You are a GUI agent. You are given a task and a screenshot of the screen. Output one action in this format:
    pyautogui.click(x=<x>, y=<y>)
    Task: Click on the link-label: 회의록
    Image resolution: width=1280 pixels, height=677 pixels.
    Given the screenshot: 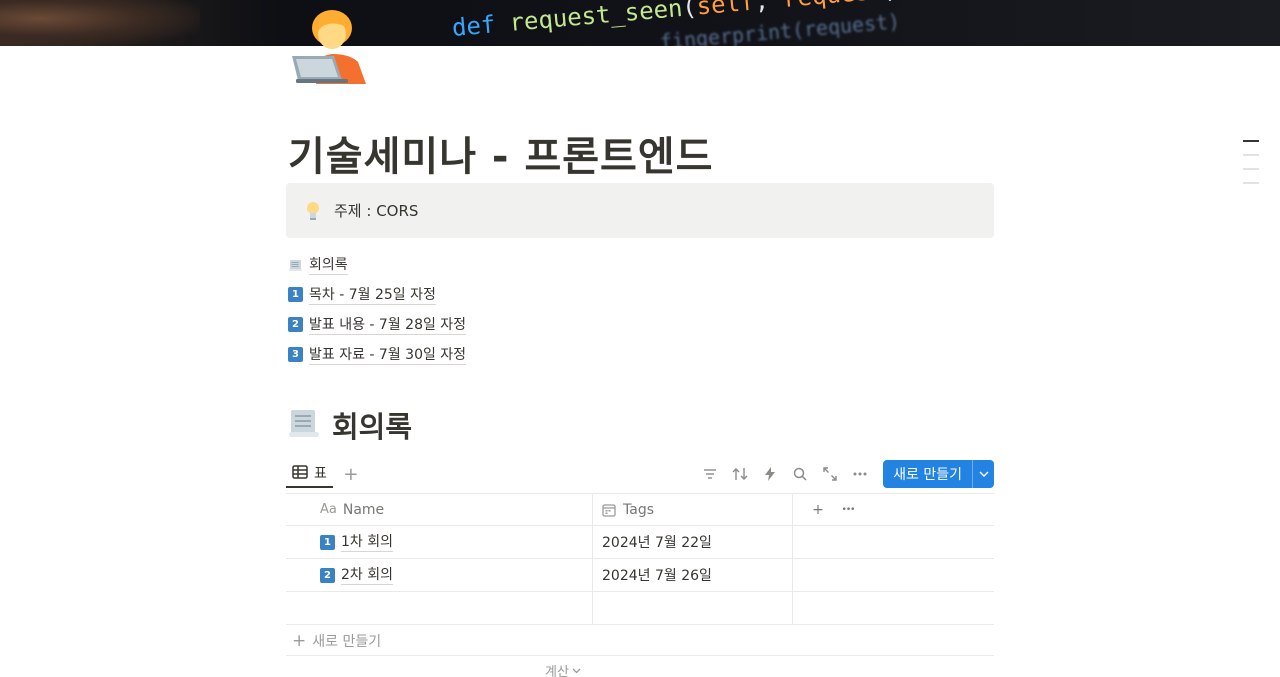 What is the action you would take?
    pyautogui.click(x=328, y=265)
    